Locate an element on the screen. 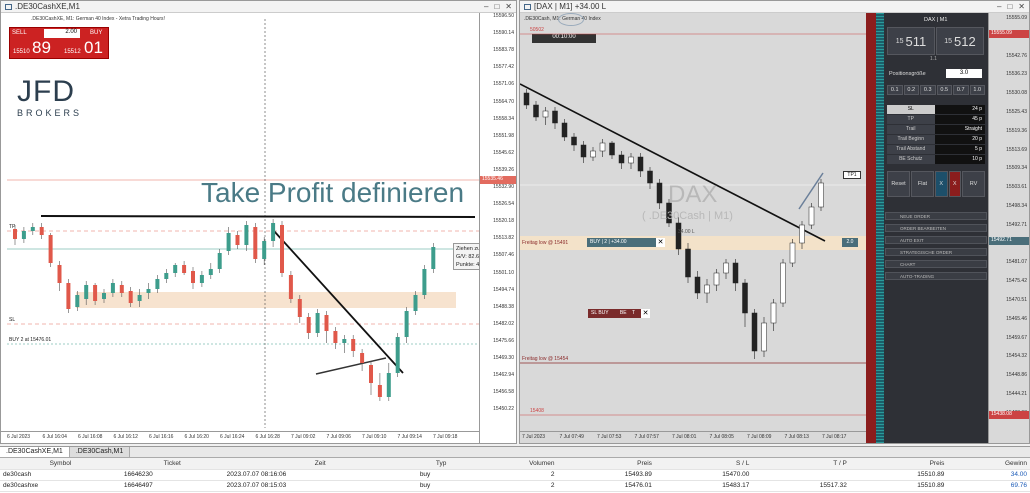 The width and height of the screenshot is (1030, 493). sl-box: SL BUY BE T is located at coordinates (617, 313).